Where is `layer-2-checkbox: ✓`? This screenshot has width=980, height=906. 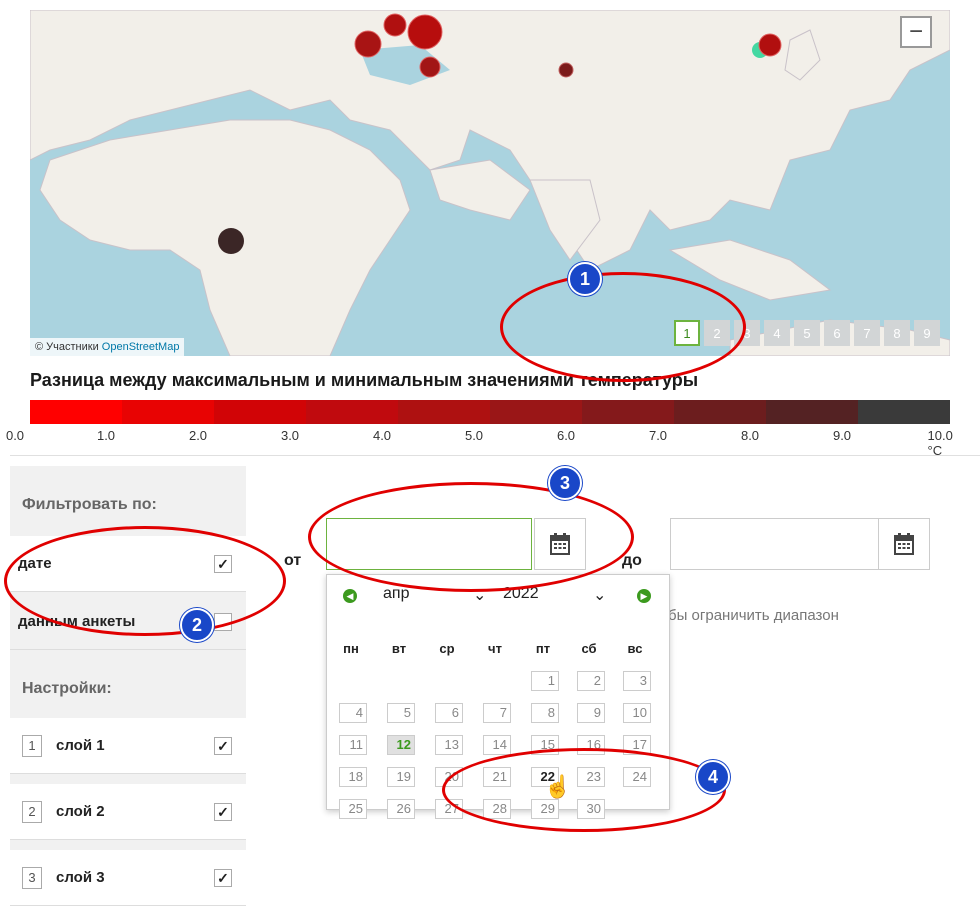 layer-2-checkbox: ✓ is located at coordinates (223, 811).